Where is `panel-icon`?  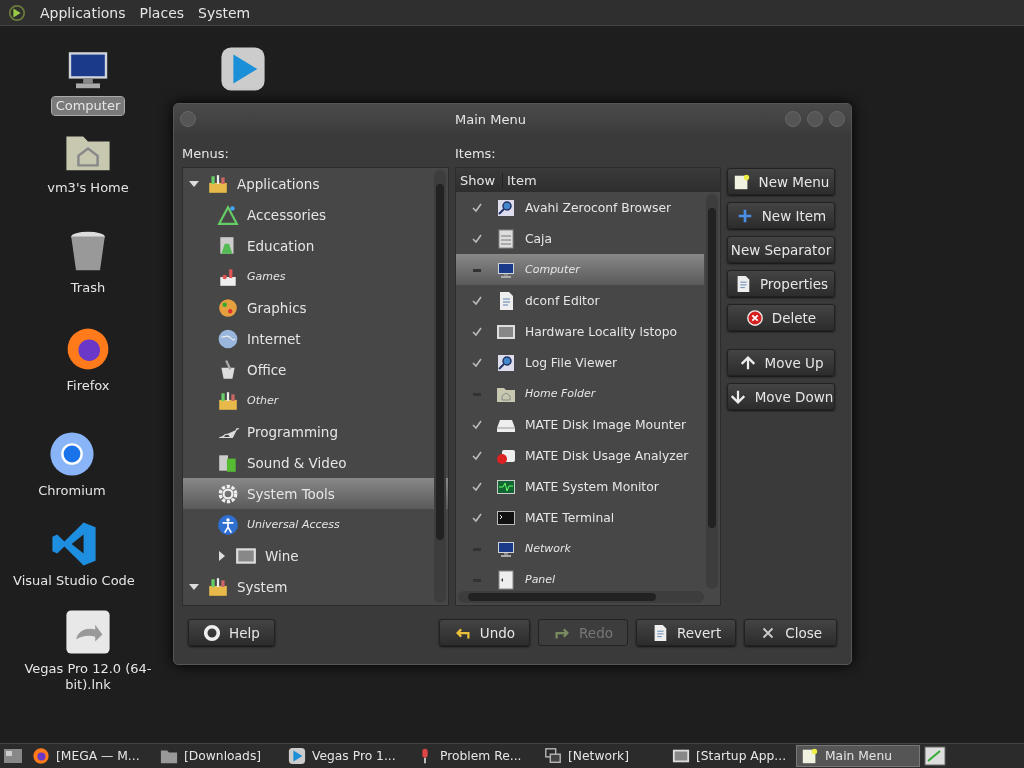
panel-icon is located at coordinates (506, 579).